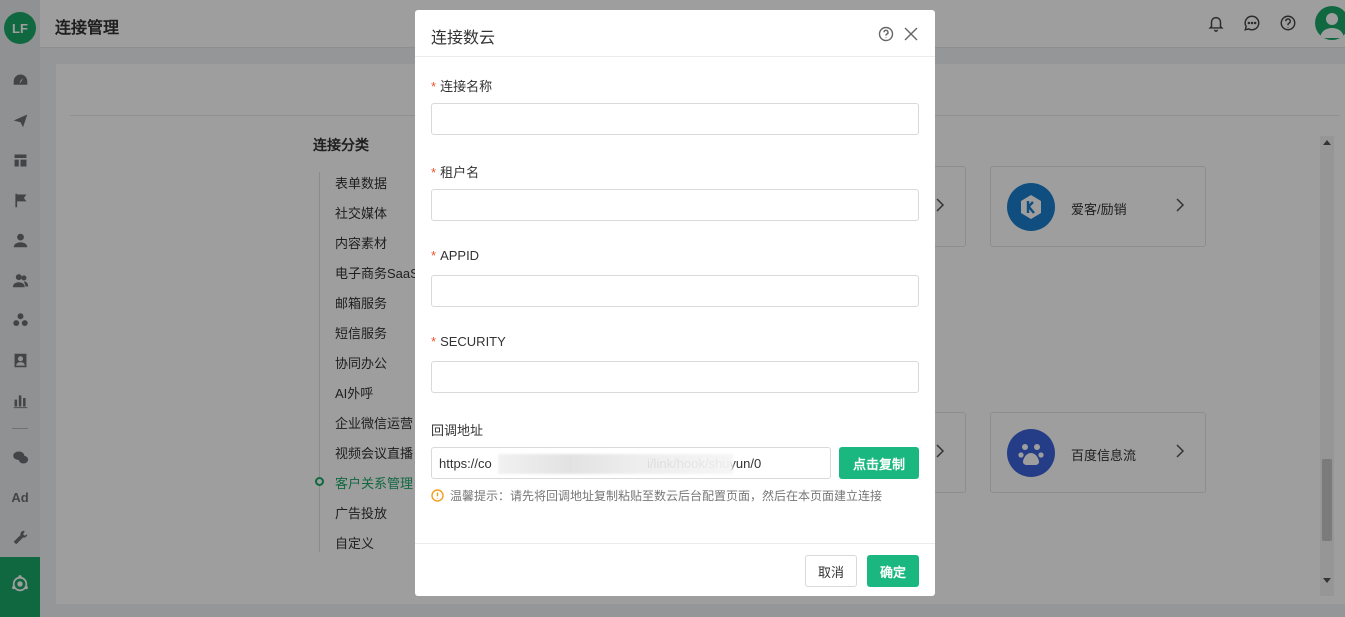 The width and height of the screenshot is (1345, 617). I want to click on dialog-header: 连接数云, so click(675, 33).